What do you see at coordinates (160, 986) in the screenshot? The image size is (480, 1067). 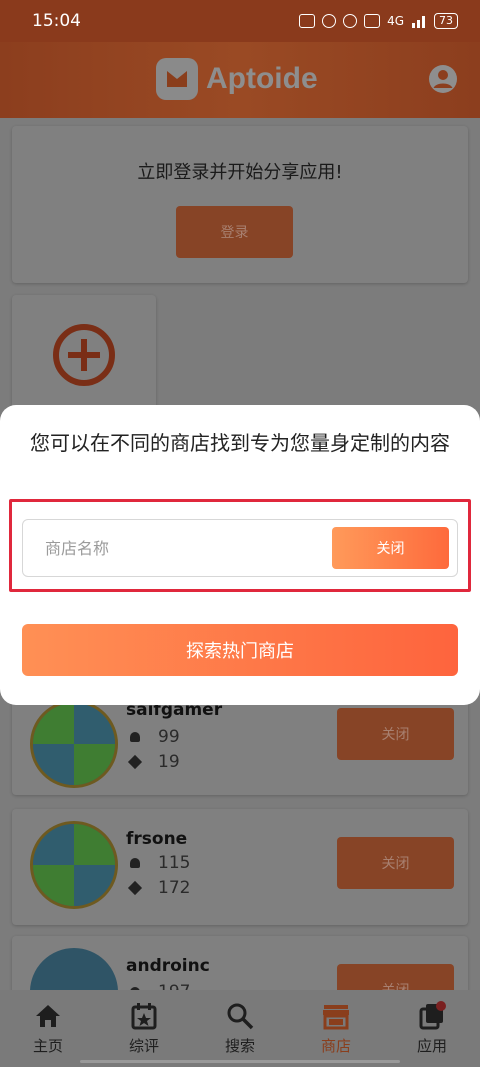 I see `store-followers: 197` at bounding box center [160, 986].